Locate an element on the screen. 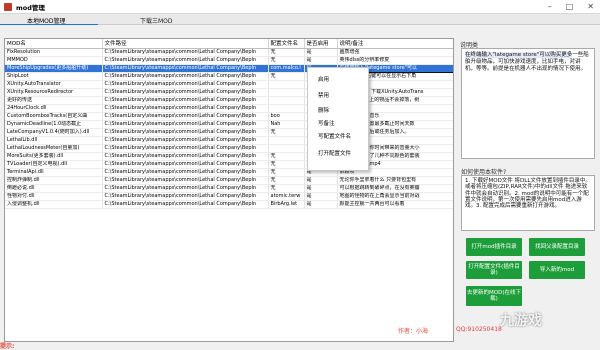  header-enabled: 是否启用 is located at coordinates (321, 44).